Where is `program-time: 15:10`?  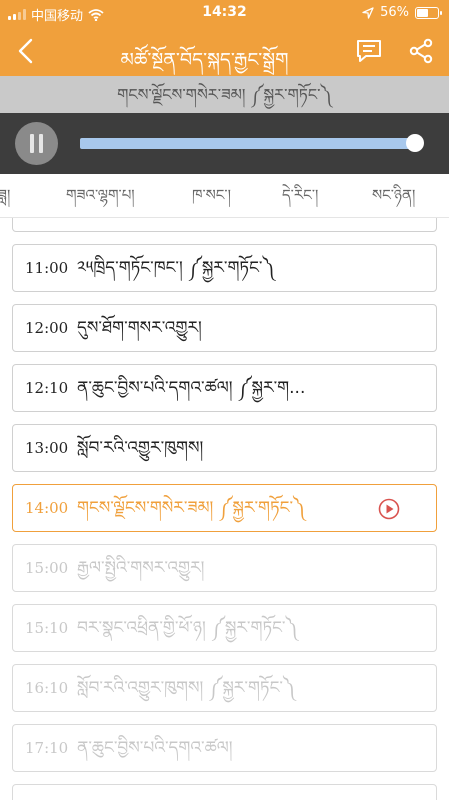 program-time: 15:10 is located at coordinates (47, 628).